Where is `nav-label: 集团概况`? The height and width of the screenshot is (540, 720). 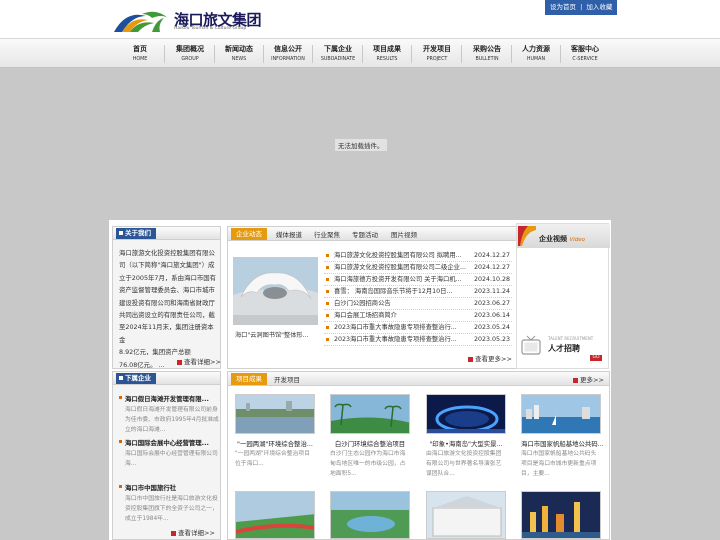 nav-label: 集团概况 is located at coordinates (190, 48).